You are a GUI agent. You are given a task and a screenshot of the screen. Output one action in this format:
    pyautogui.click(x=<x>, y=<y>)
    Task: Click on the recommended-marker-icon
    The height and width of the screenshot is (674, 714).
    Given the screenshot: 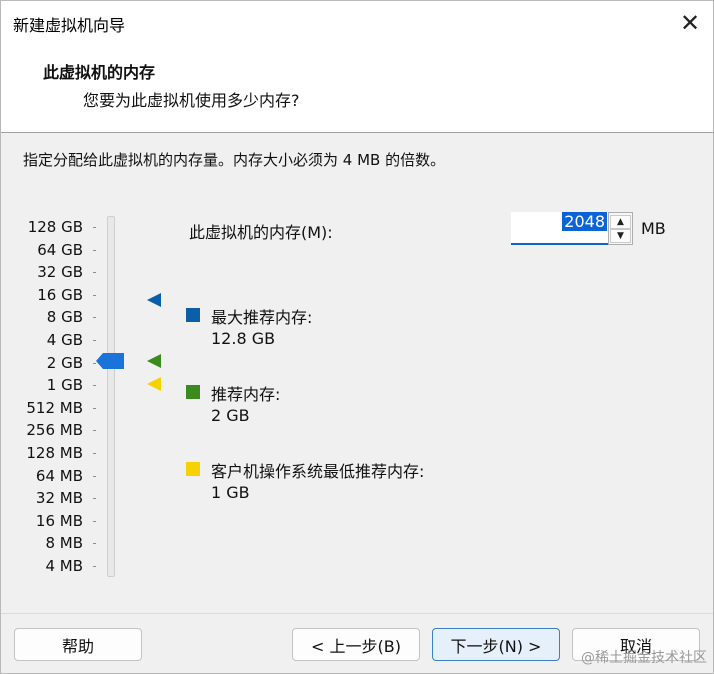 What is the action you would take?
    pyautogui.click(x=154, y=361)
    